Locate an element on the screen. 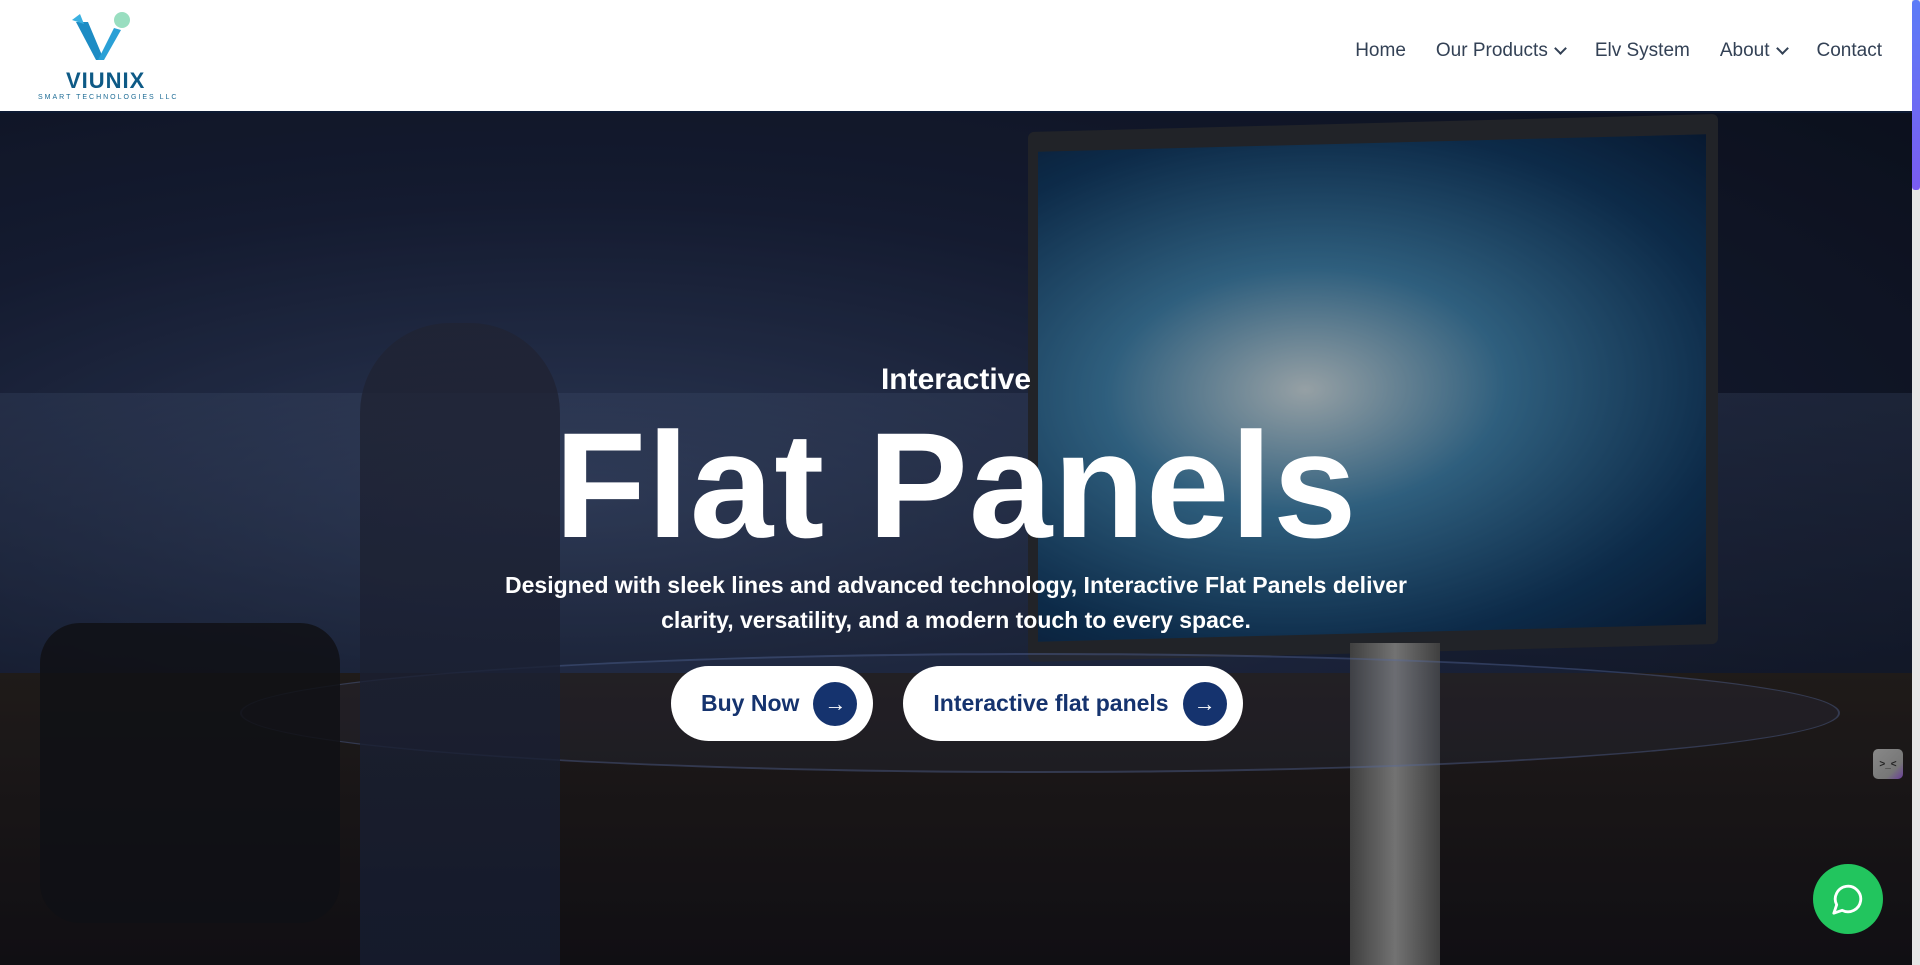 The width and height of the screenshot is (1920, 965). interactive-flat-panels-button: Interactive flat panels → is located at coordinates (1073, 703).